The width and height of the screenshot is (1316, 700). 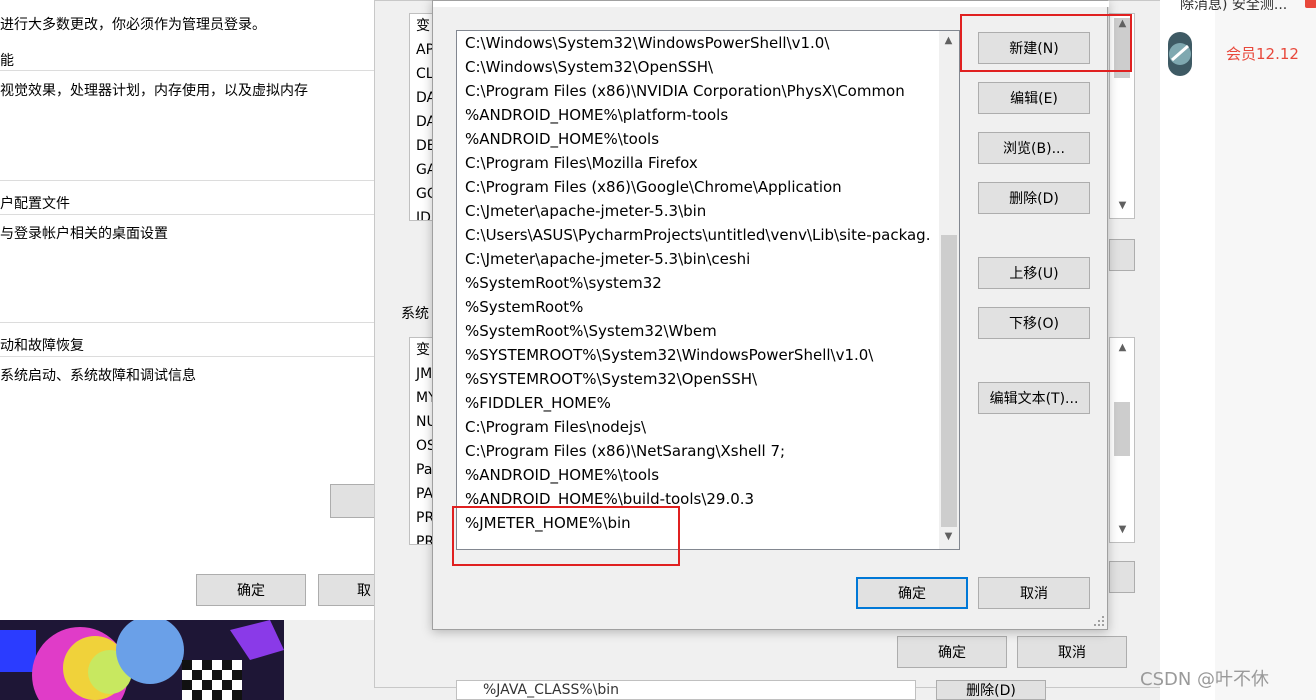 I want to click on user-profiles-heading: 户配置文件, so click(x=35, y=204).